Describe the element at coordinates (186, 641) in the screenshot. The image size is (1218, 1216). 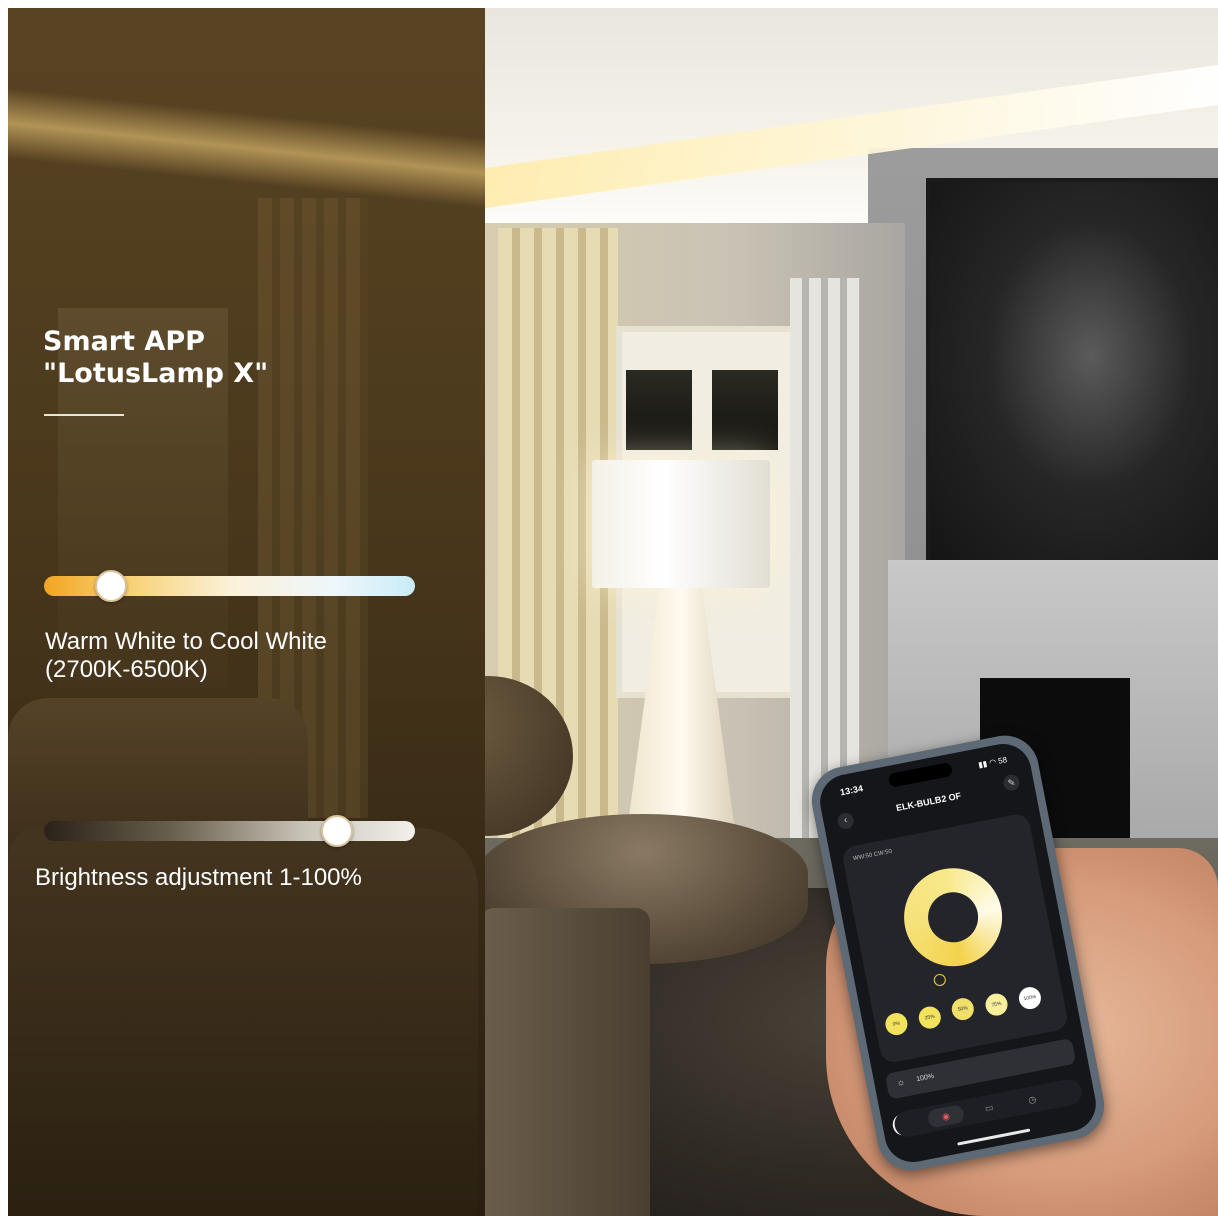
I see `color-temperature-caption-line-1: Warm White to Cool White` at that location.